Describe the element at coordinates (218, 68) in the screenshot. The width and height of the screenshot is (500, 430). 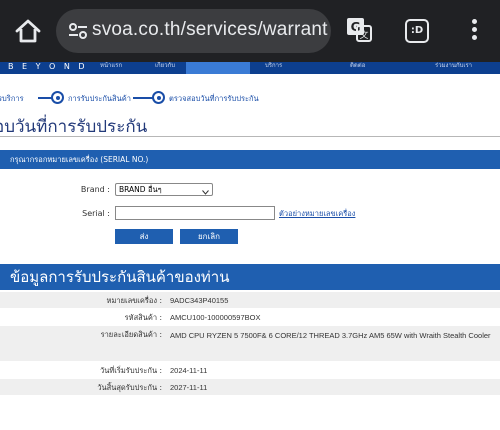
I see `nav-active-indicator` at that location.